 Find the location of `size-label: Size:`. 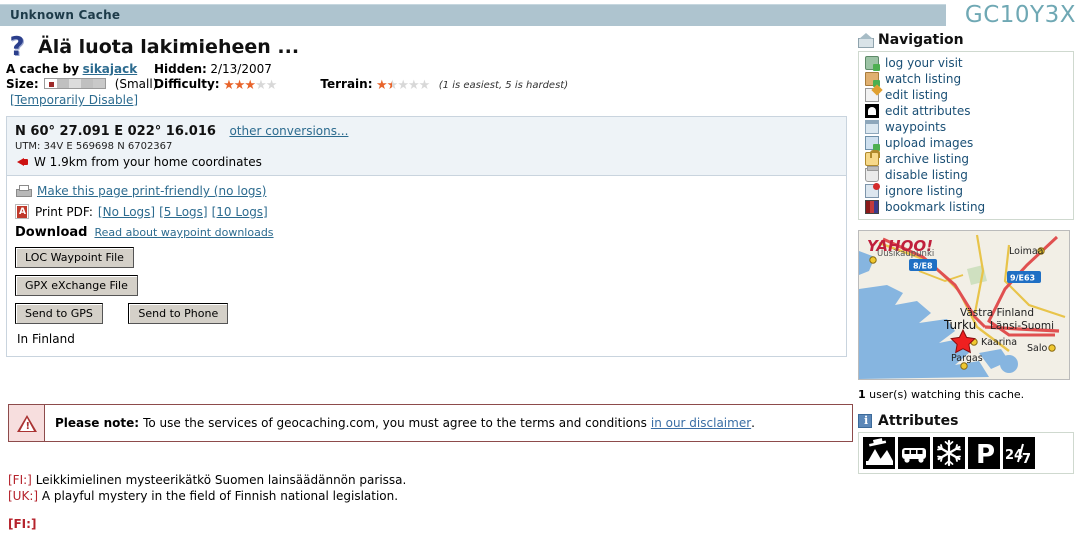

size-label: Size: is located at coordinates (22, 84).